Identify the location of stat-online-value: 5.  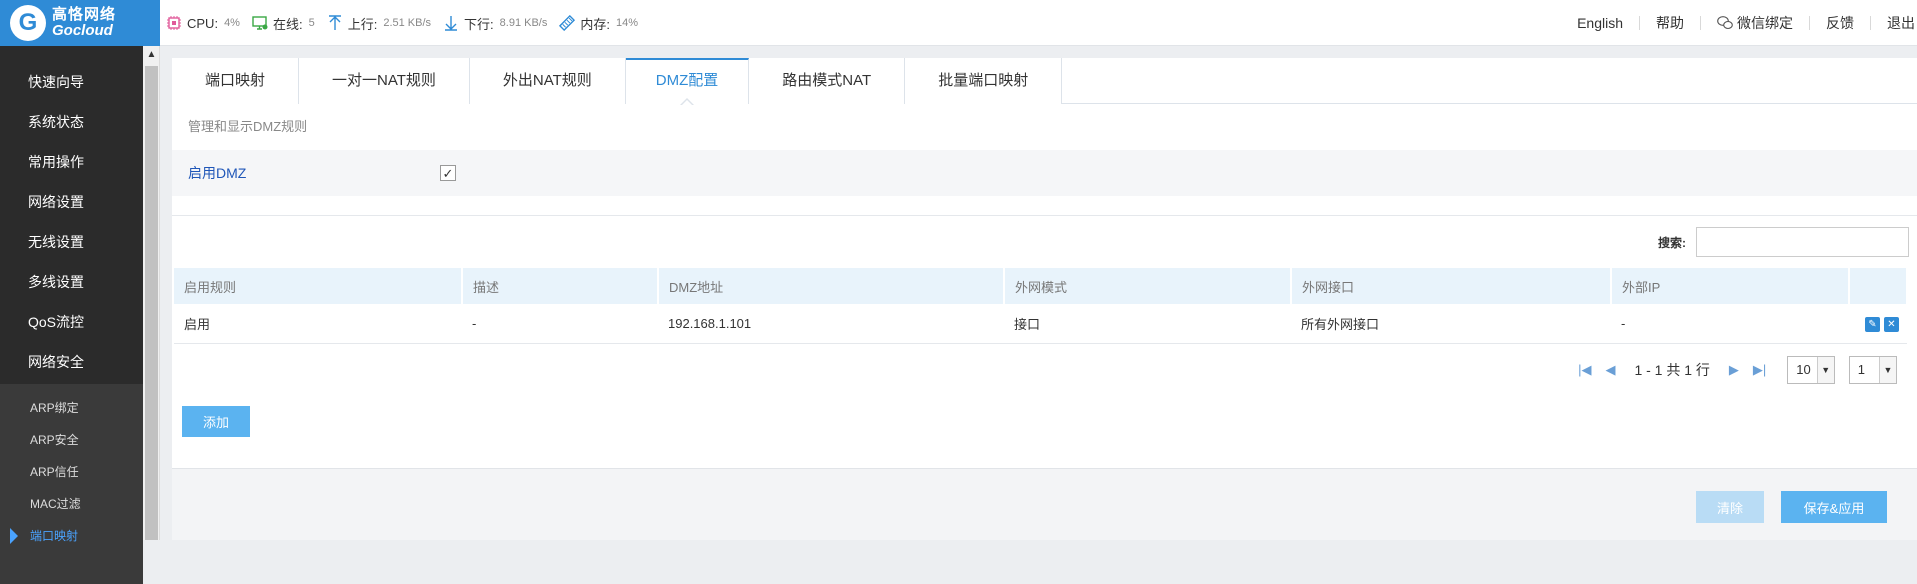
(311, 23).